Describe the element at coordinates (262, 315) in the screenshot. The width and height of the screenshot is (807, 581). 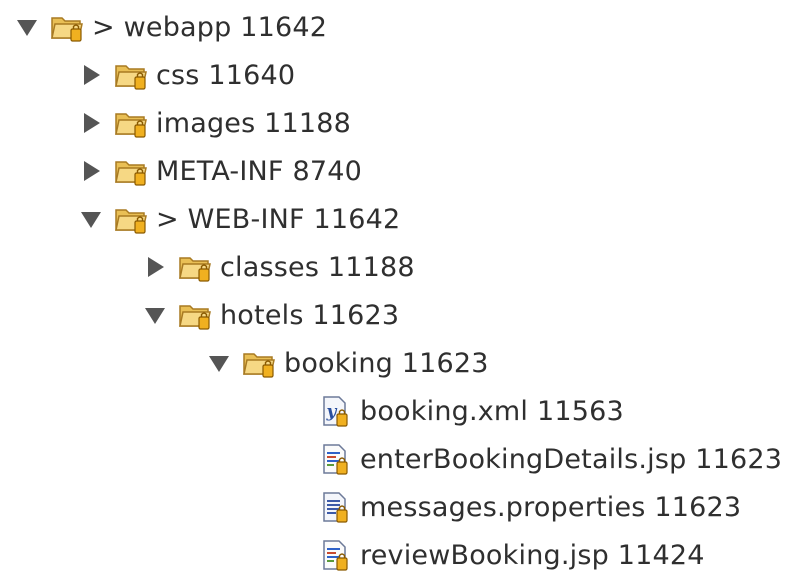
I see `node-name: hotels` at that location.